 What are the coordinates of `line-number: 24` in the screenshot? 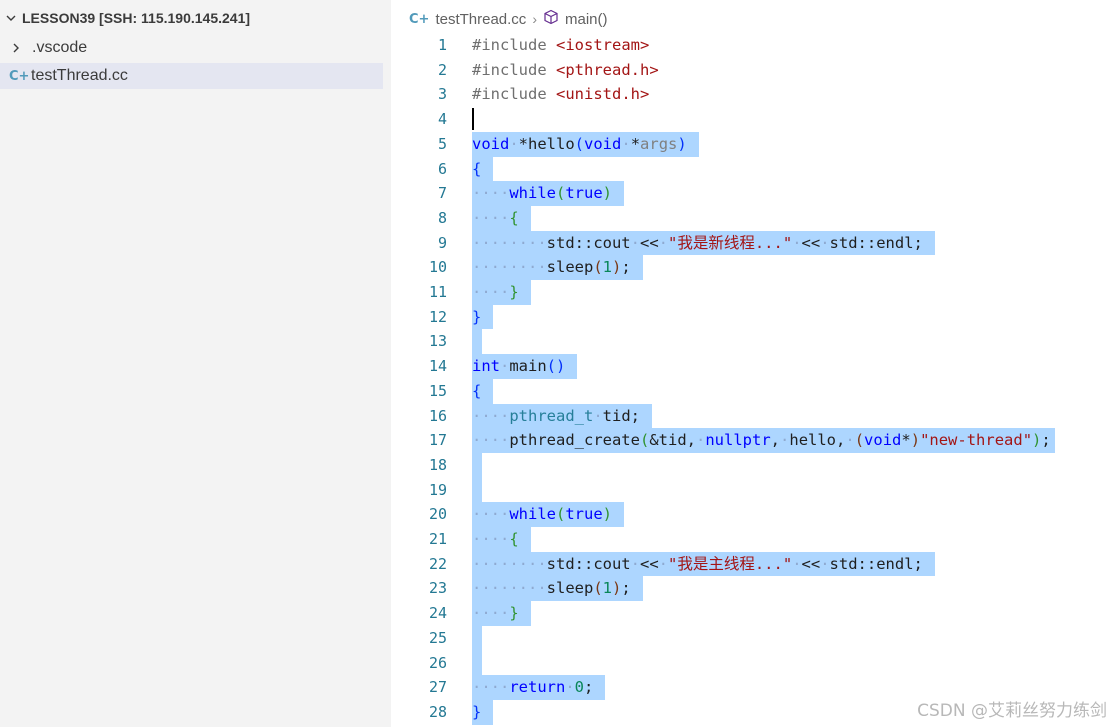 It's located at (437, 613).